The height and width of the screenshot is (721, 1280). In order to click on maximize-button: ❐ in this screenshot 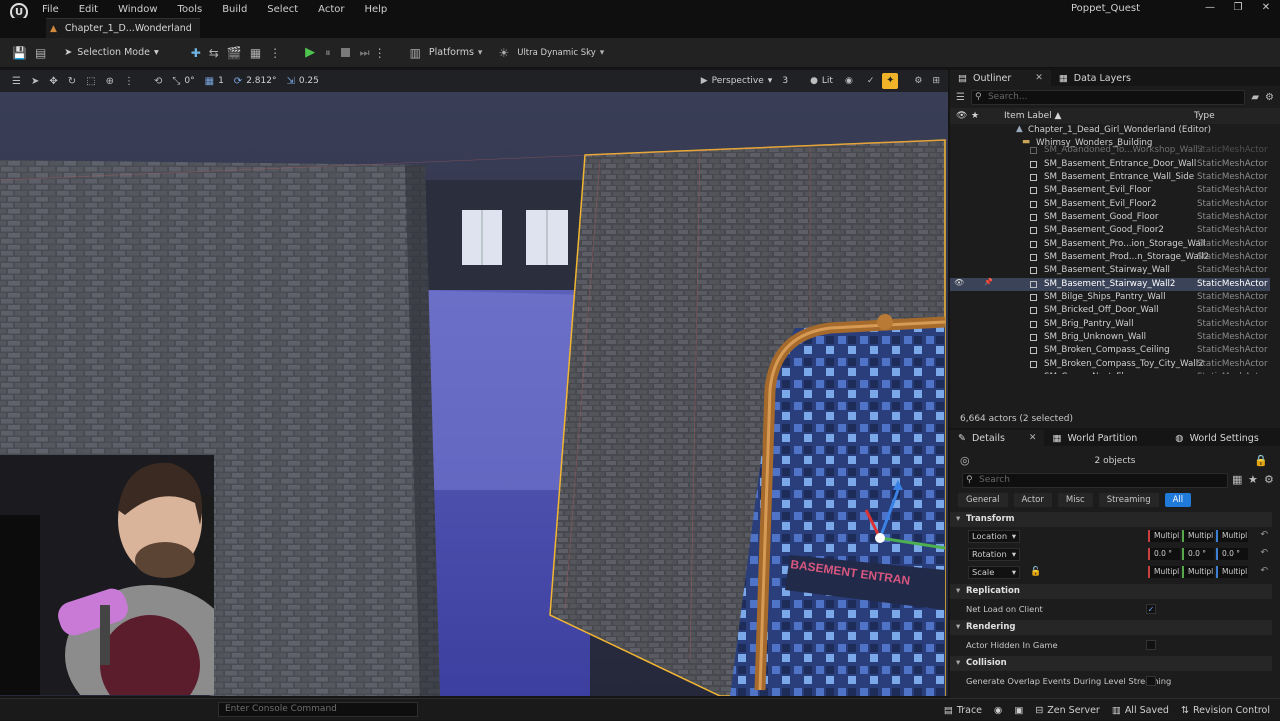, I will do `click(1238, 8)`.